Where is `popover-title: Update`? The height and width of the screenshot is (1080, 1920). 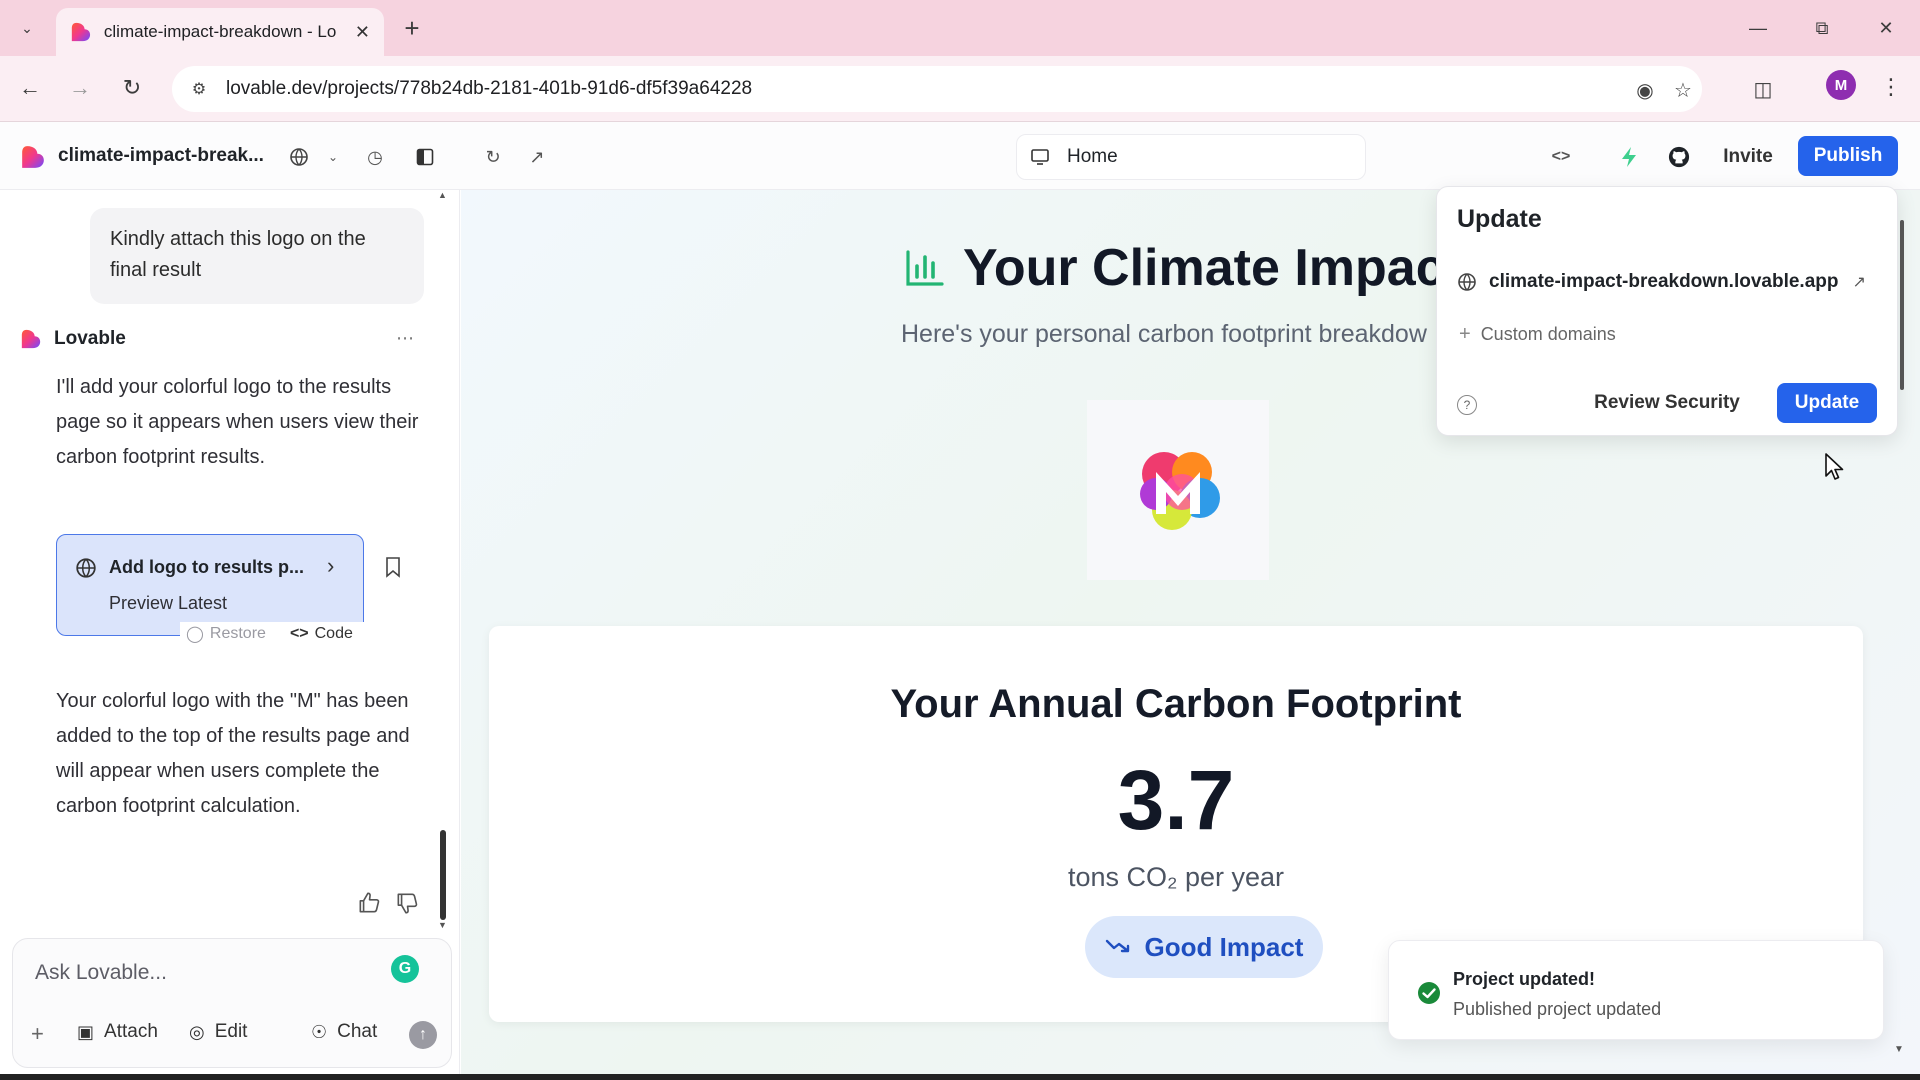 popover-title: Update is located at coordinates (1499, 219).